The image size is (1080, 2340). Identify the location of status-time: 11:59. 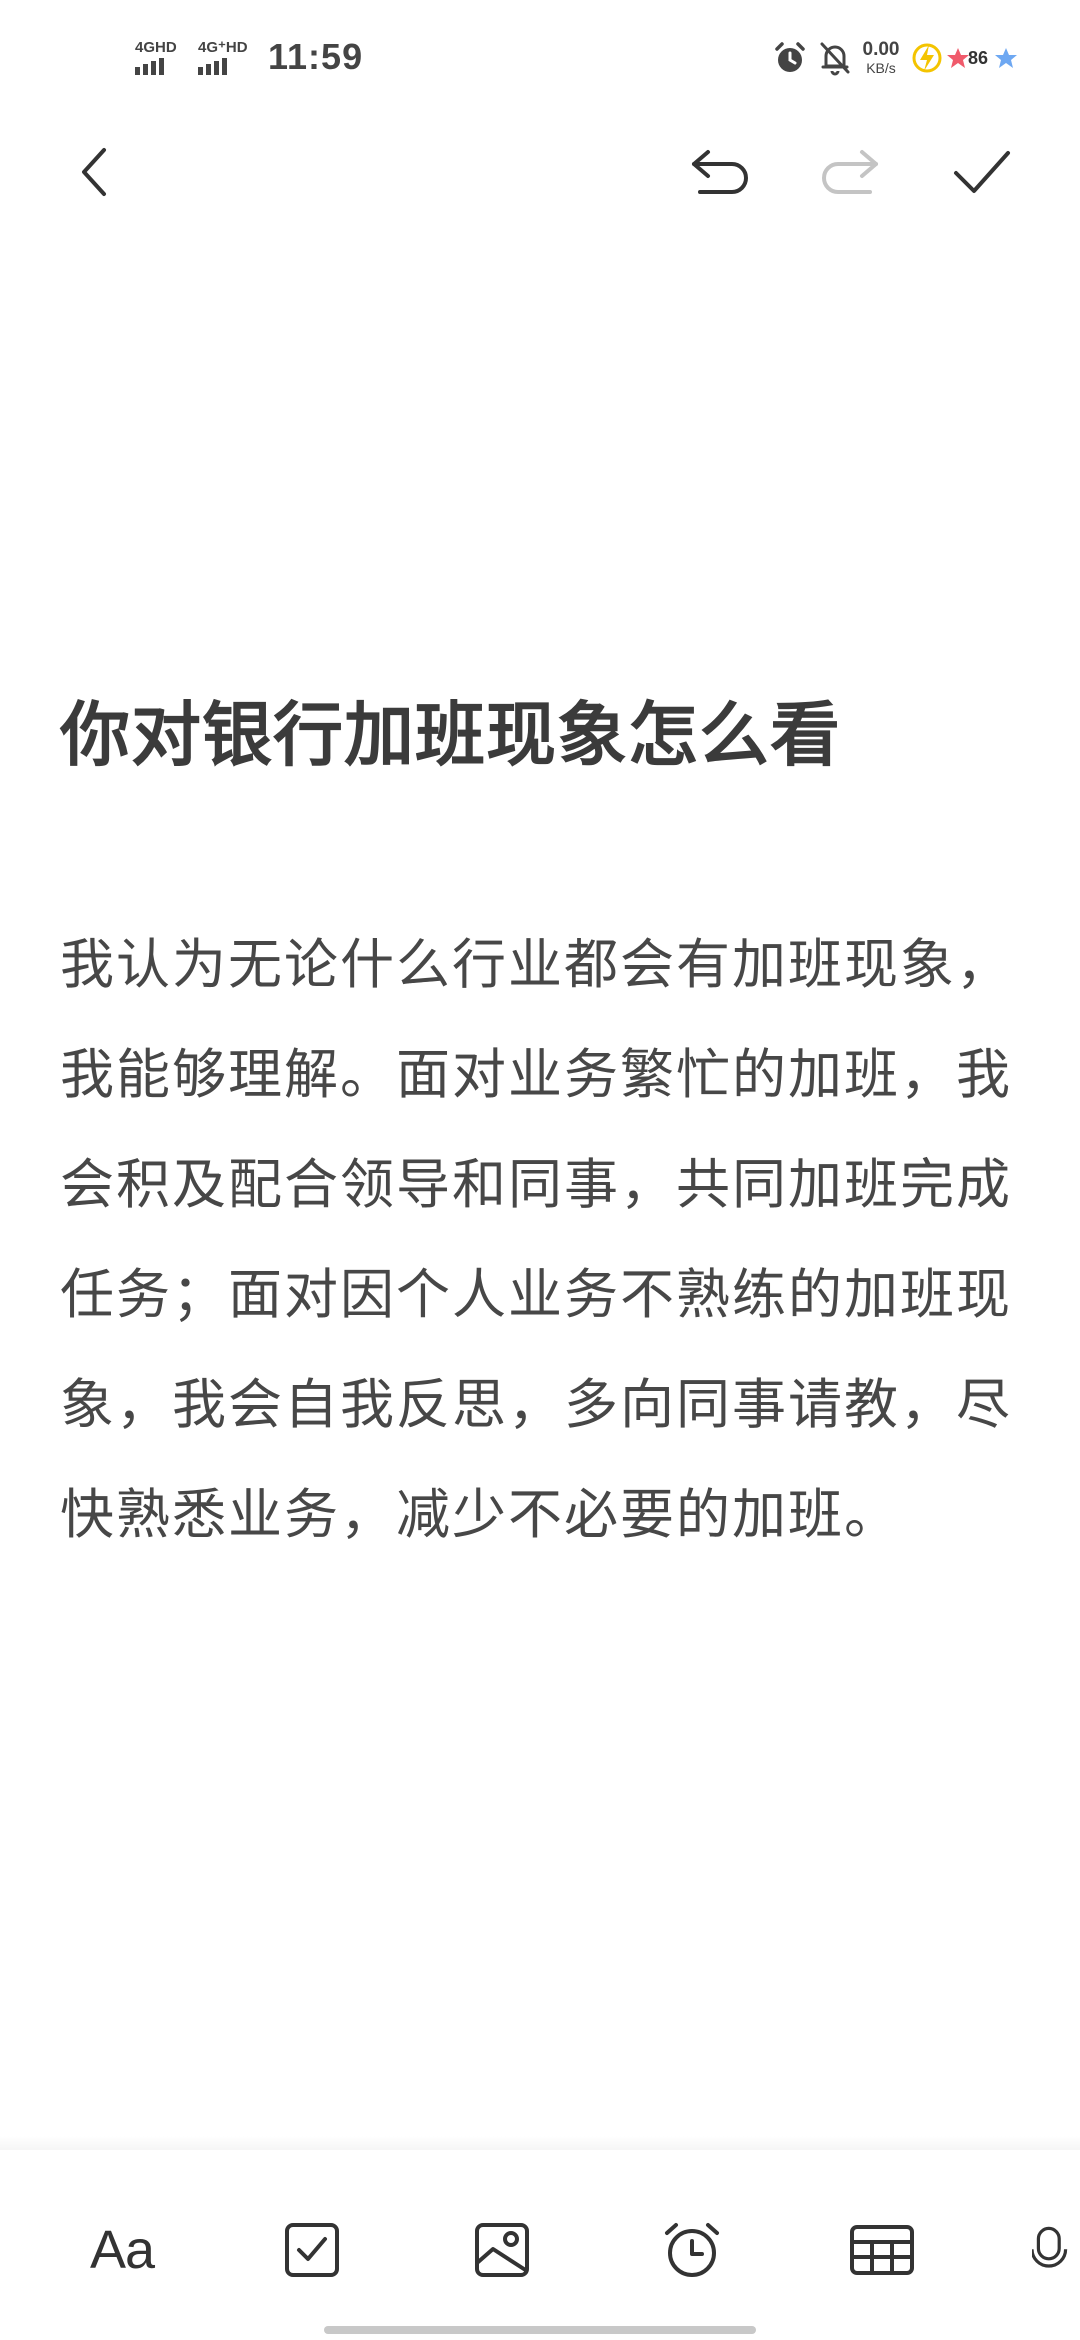
(316, 56).